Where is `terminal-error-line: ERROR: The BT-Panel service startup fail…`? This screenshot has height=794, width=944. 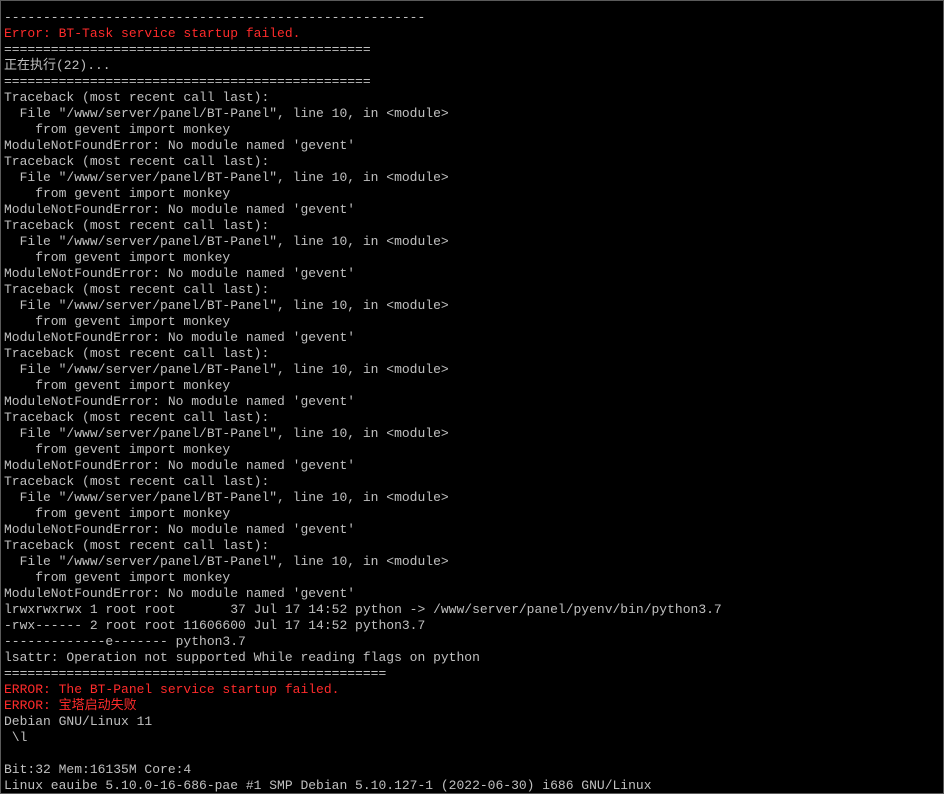
terminal-error-line: ERROR: The BT-Panel service startup fail… is located at coordinates (172, 689).